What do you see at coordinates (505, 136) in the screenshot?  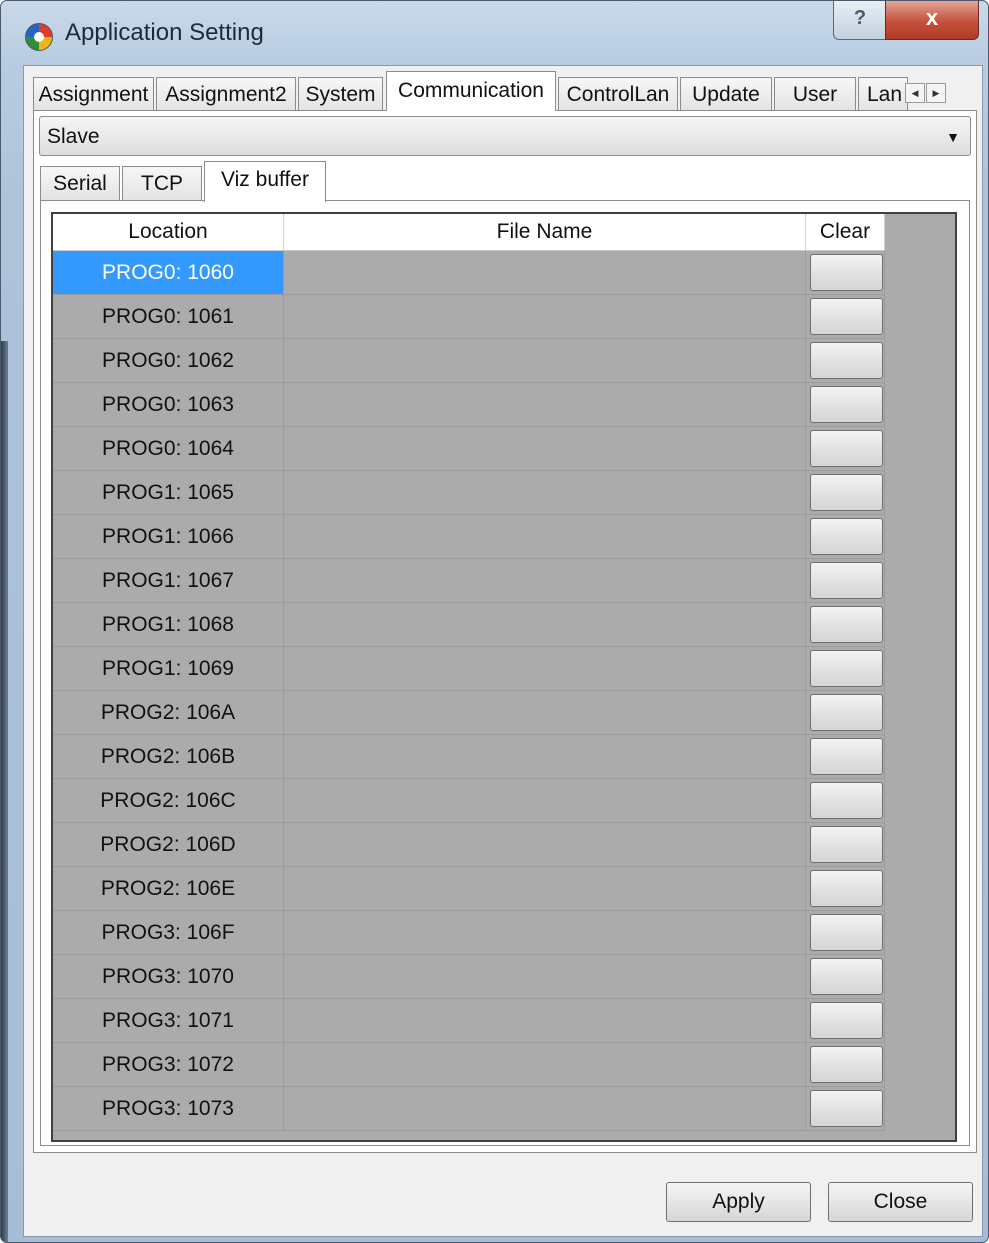 I see `mode-select: Slave ▼` at bounding box center [505, 136].